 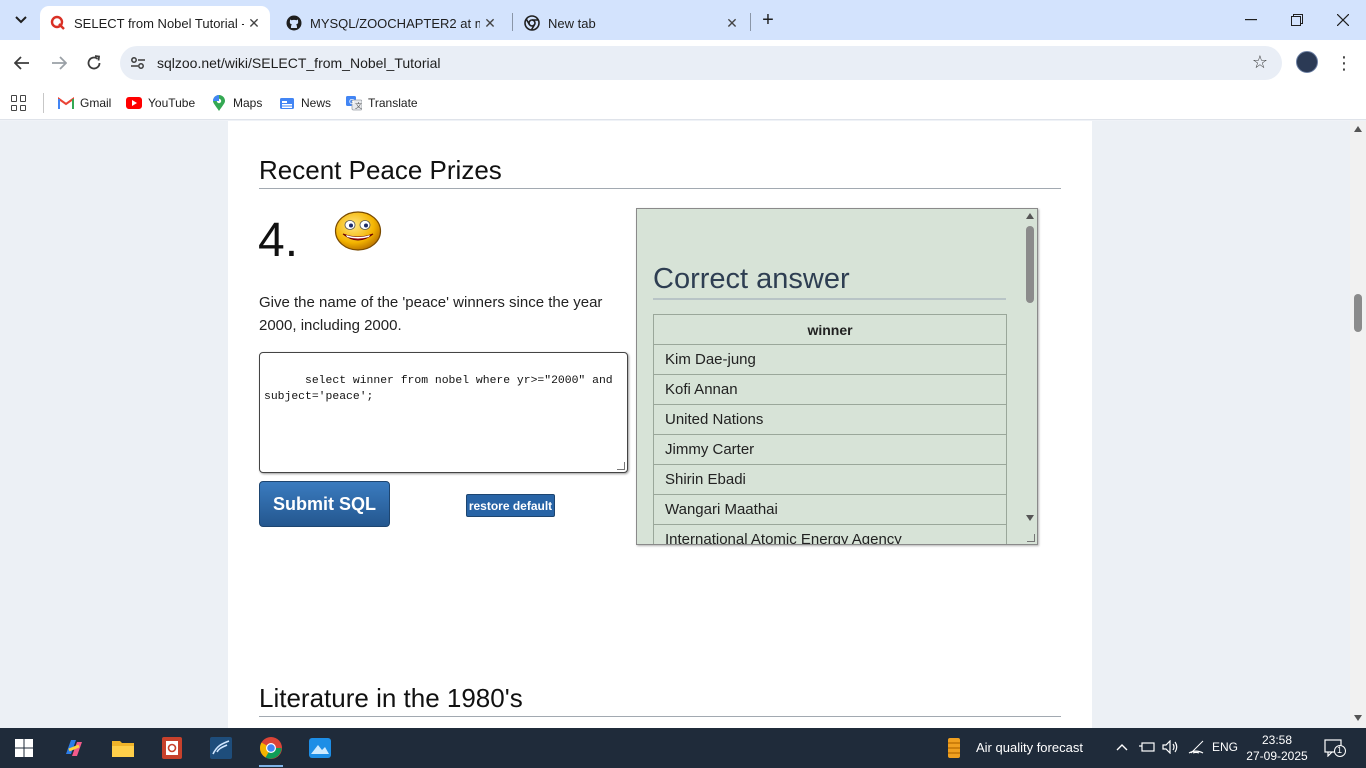 What do you see at coordinates (532, 23) in the screenshot?
I see `chrome-icon` at bounding box center [532, 23].